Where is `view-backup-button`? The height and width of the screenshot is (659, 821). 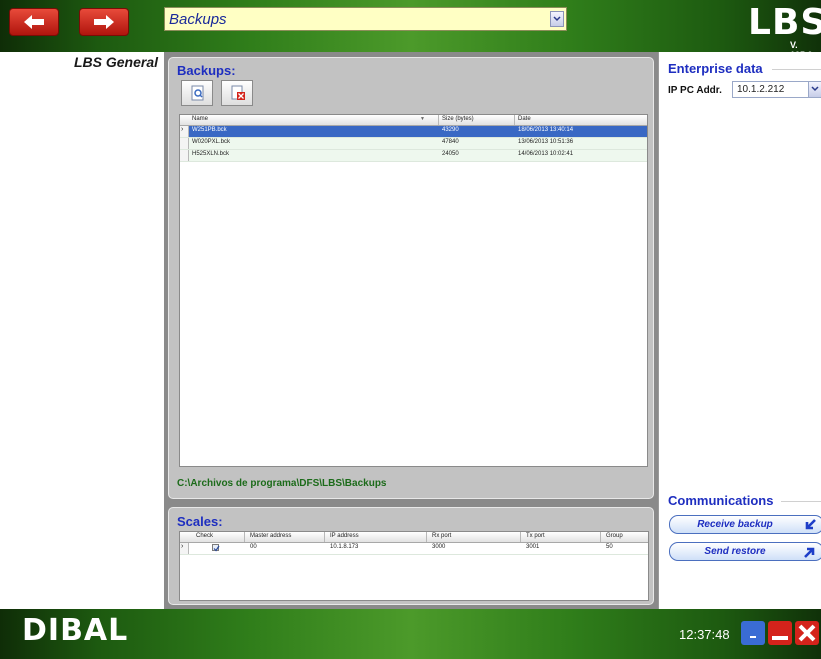 view-backup-button is located at coordinates (197, 93).